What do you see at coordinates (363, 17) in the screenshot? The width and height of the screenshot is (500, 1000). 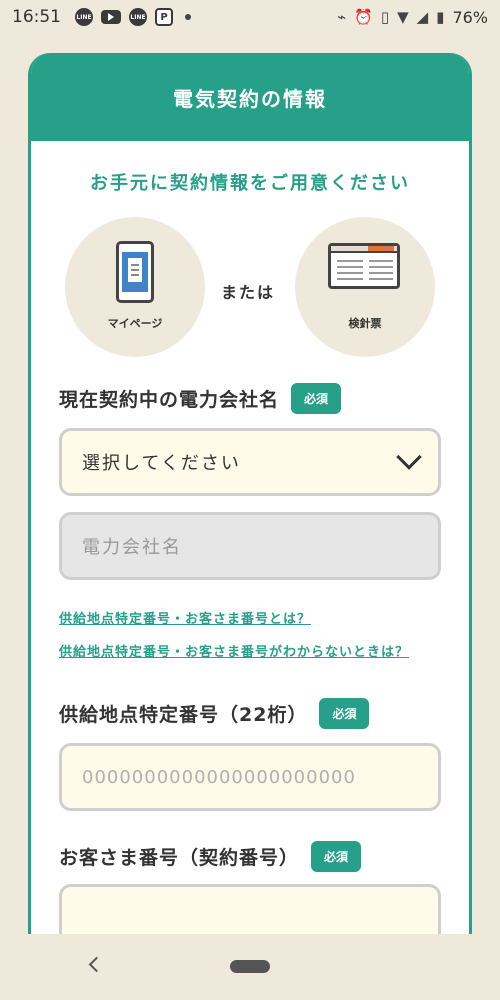 I see `alarm-icon: ⏰` at bounding box center [363, 17].